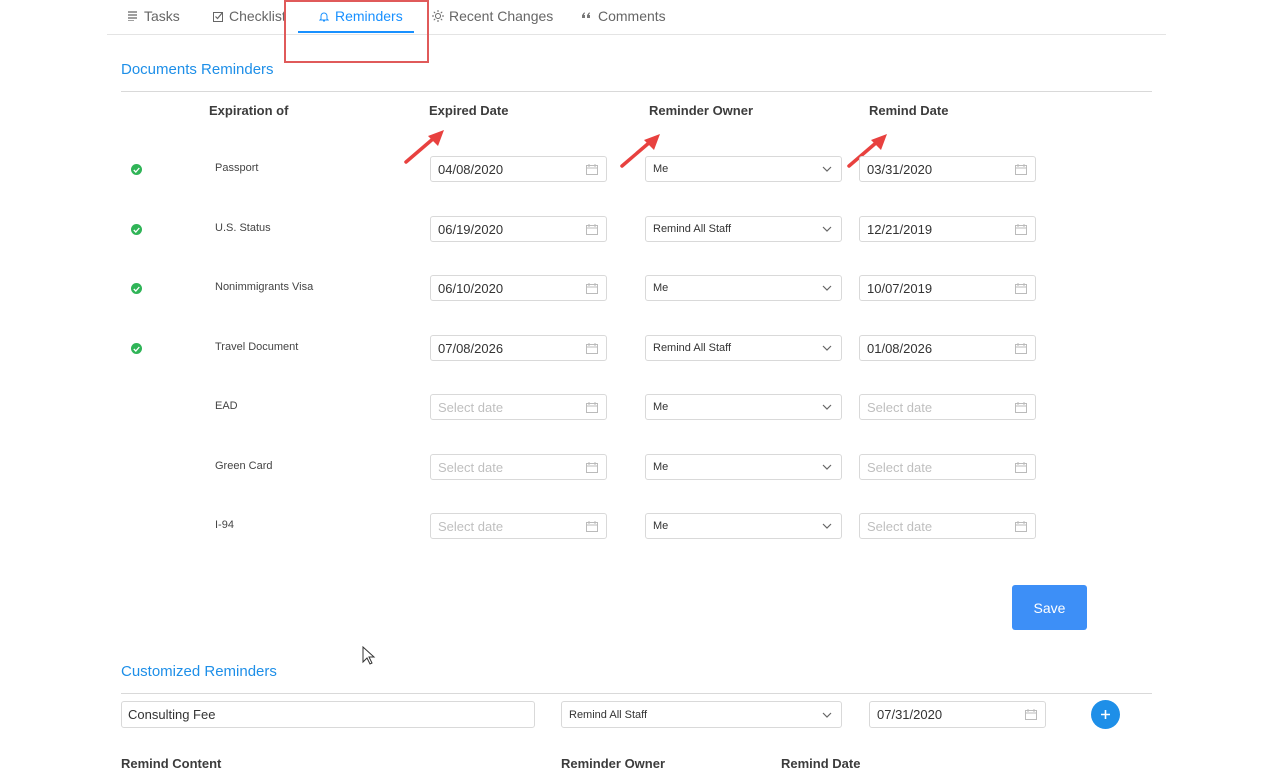  What do you see at coordinates (199, 671) in the screenshot?
I see `customized-reminders-title: Customized Reminders` at bounding box center [199, 671].